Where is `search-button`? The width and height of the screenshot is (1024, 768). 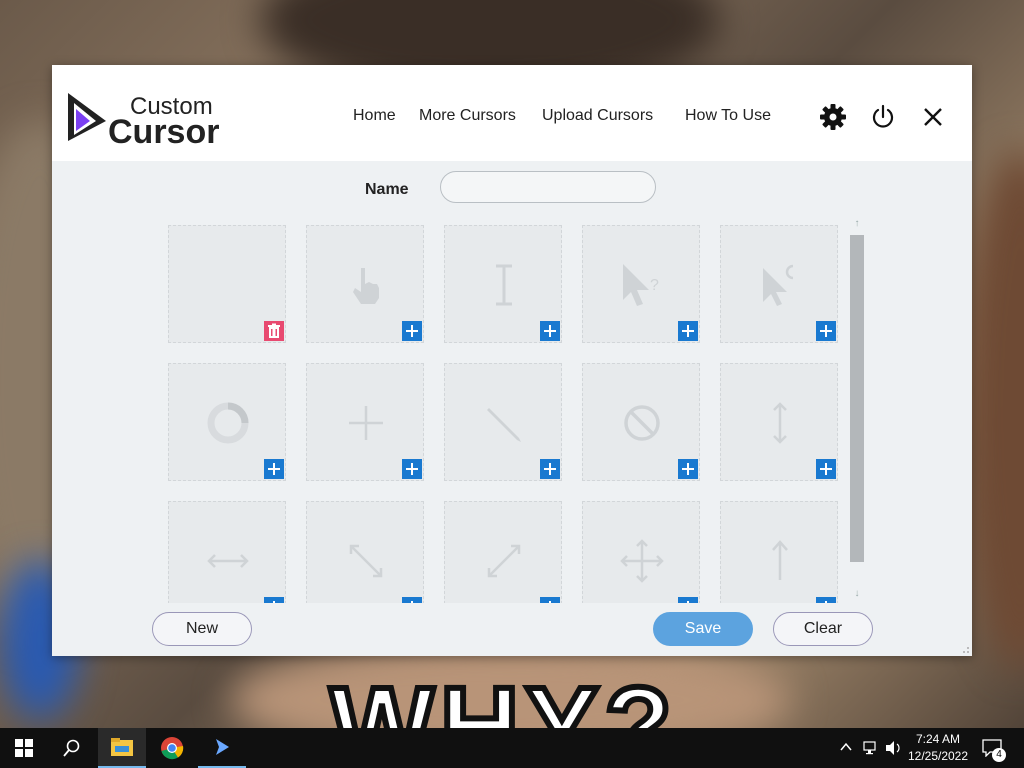 search-button is located at coordinates (72, 748).